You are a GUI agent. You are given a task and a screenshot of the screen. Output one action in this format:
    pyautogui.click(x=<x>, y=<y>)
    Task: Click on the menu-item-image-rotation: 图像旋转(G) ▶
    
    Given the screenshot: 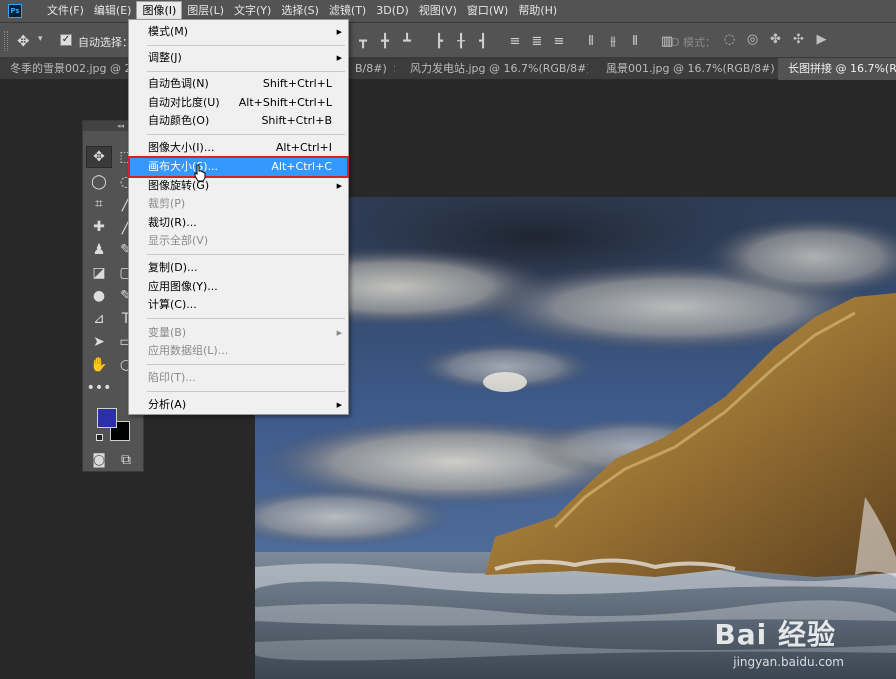 What is the action you would take?
    pyautogui.click(x=238, y=186)
    